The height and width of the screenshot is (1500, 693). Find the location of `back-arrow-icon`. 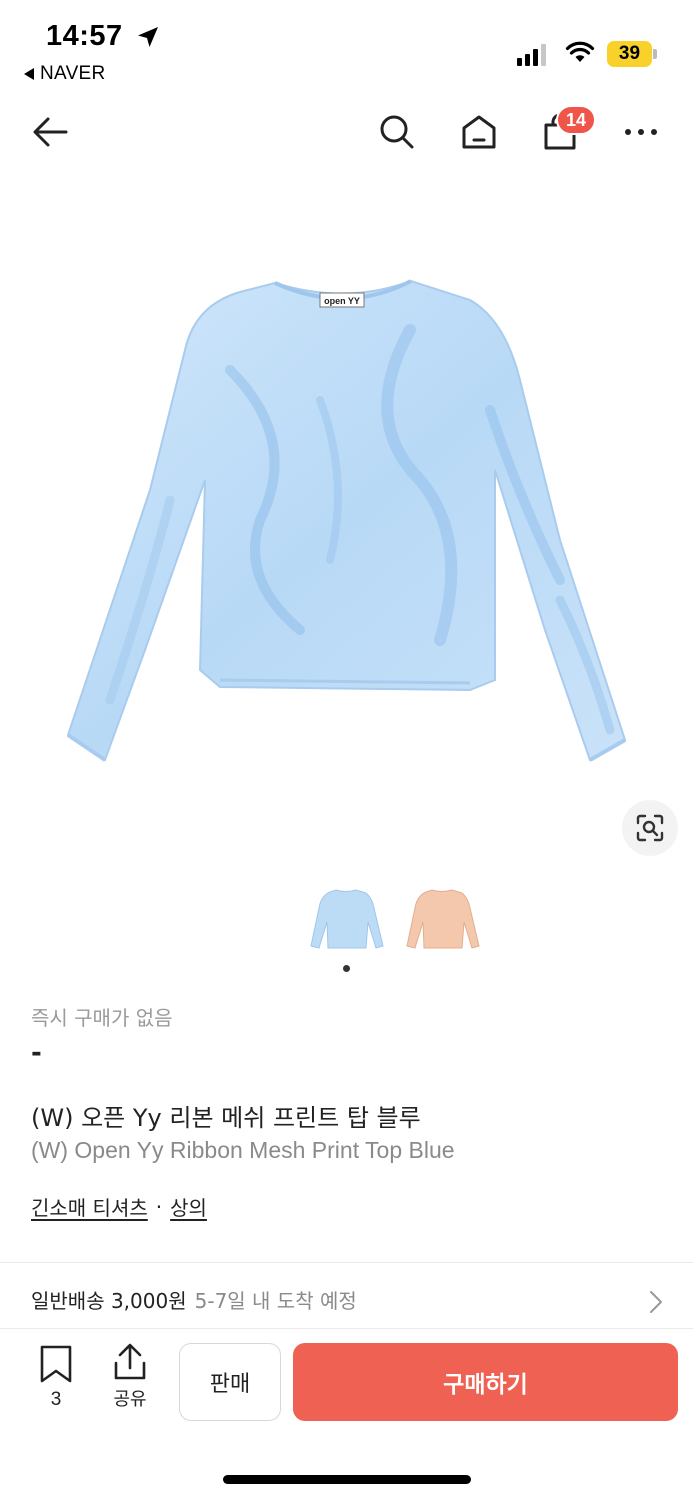

back-arrow-icon is located at coordinates (50, 132).